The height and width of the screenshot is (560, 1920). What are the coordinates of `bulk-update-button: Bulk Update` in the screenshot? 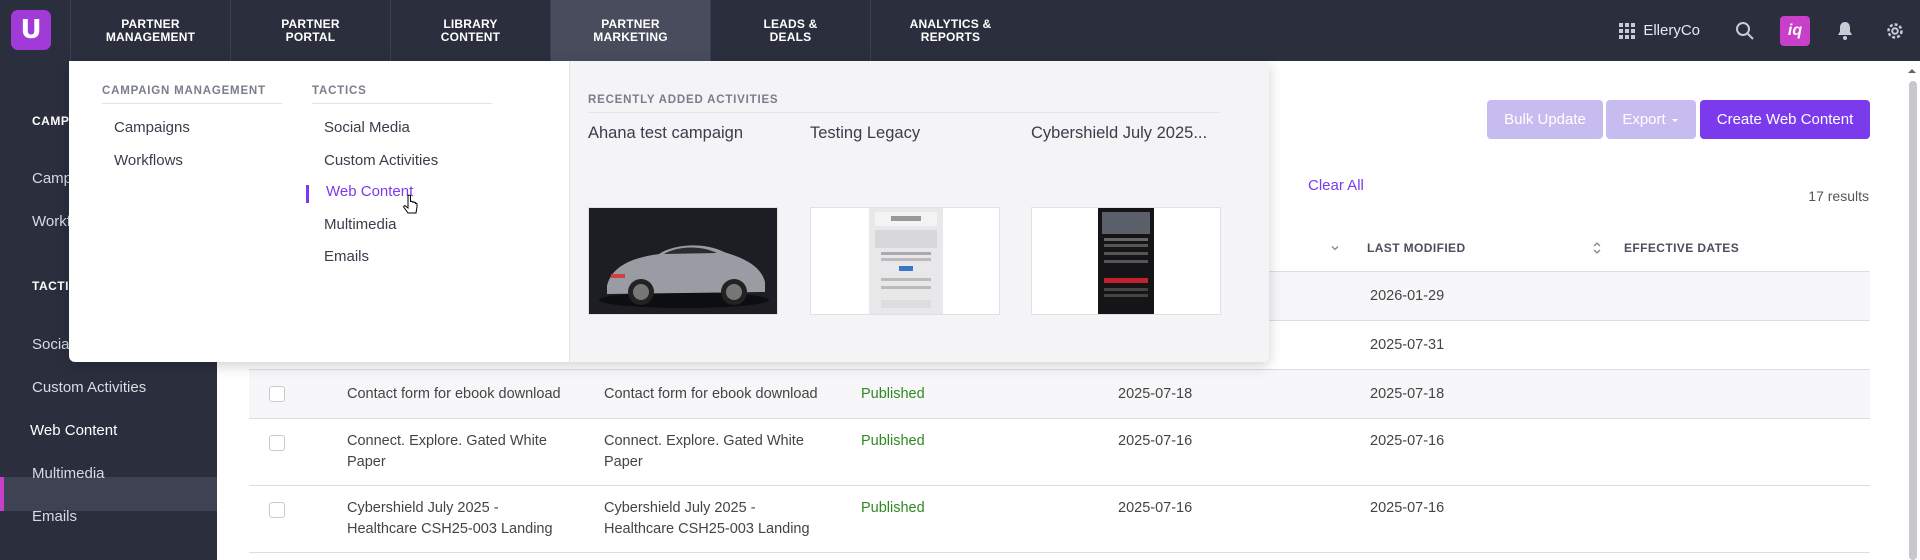 It's located at (1545, 119).